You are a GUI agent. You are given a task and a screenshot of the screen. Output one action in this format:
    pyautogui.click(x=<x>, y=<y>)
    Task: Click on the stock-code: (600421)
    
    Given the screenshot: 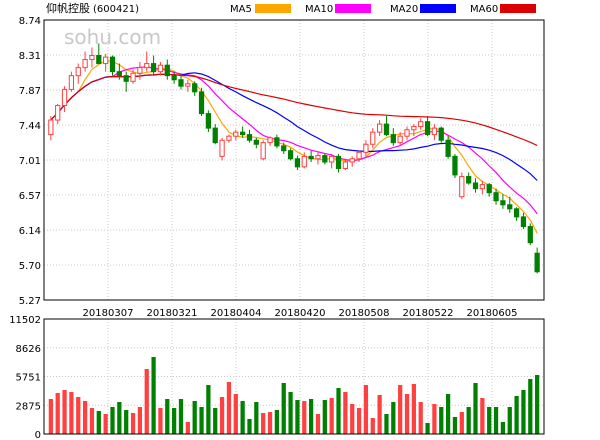 What is the action you would take?
    pyautogui.click(x=116, y=9)
    